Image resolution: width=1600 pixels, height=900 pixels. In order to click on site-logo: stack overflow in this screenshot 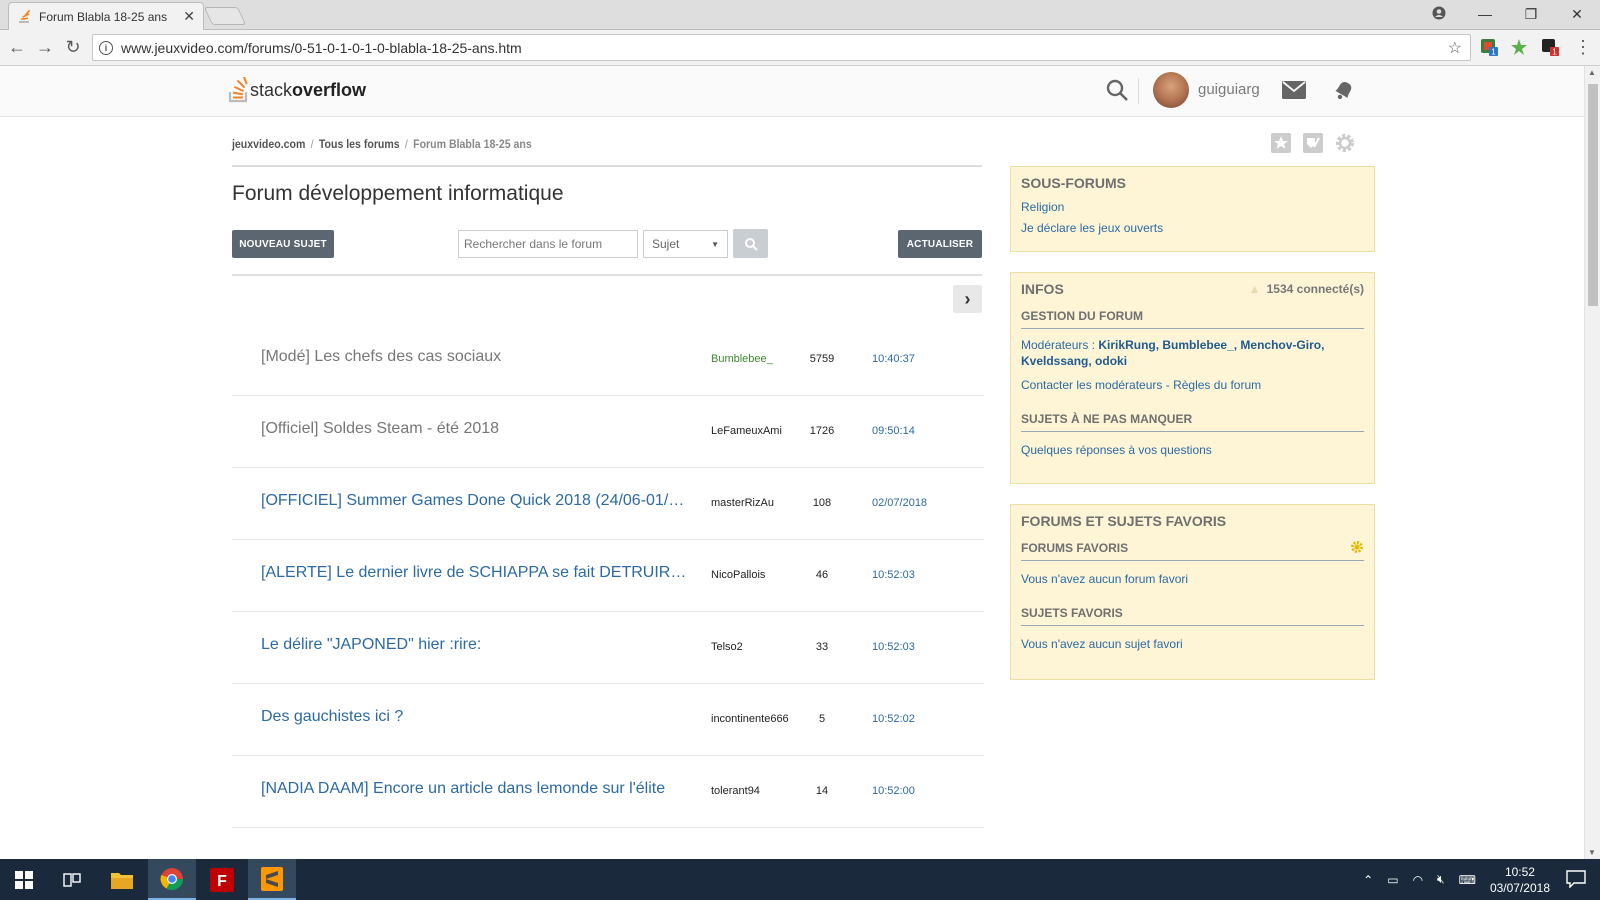, I will do `click(297, 90)`.